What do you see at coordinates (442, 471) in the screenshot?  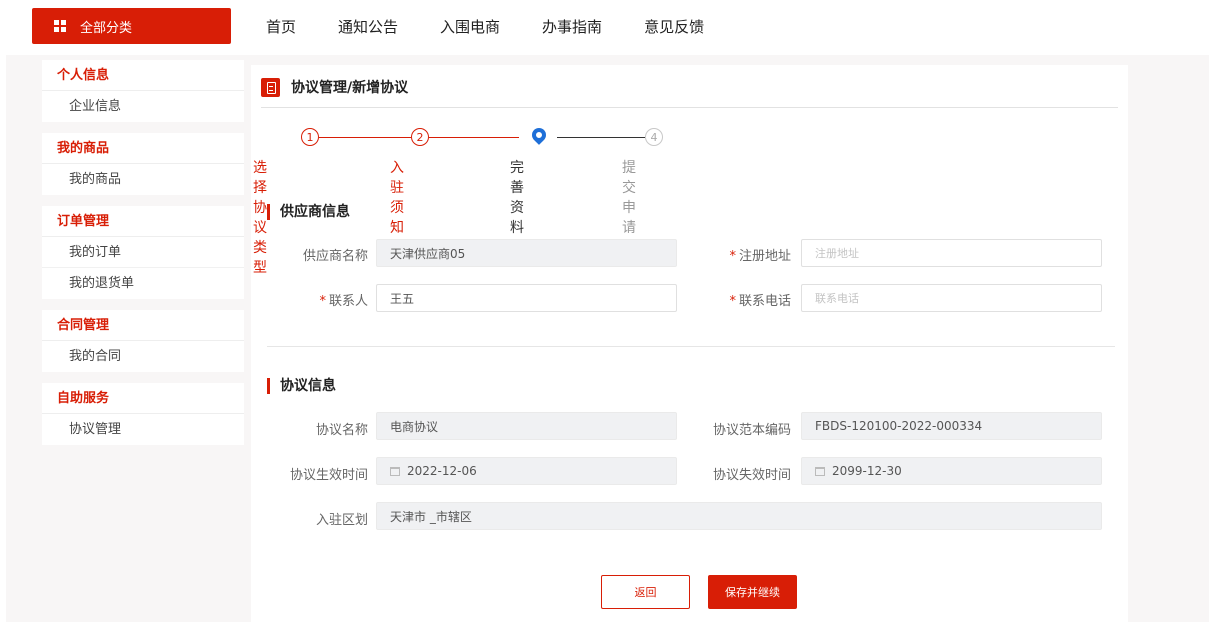 I see `start-date-value: 2022-12-06` at bounding box center [442, 471].